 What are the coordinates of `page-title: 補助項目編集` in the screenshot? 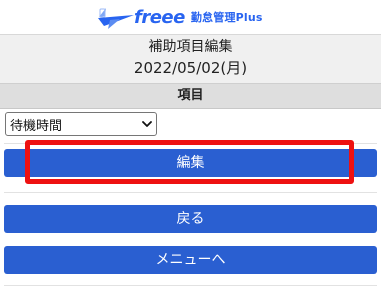 It's located at (190, 47).